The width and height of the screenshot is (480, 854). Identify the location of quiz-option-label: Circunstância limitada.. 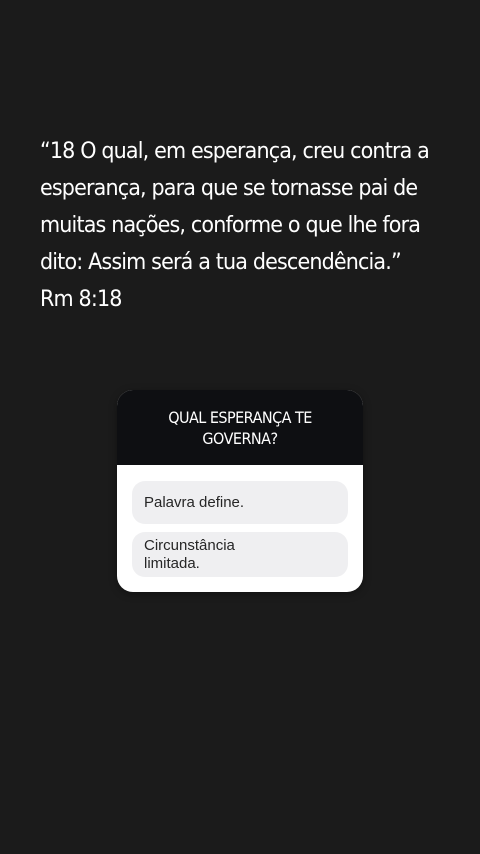
(189, 554).